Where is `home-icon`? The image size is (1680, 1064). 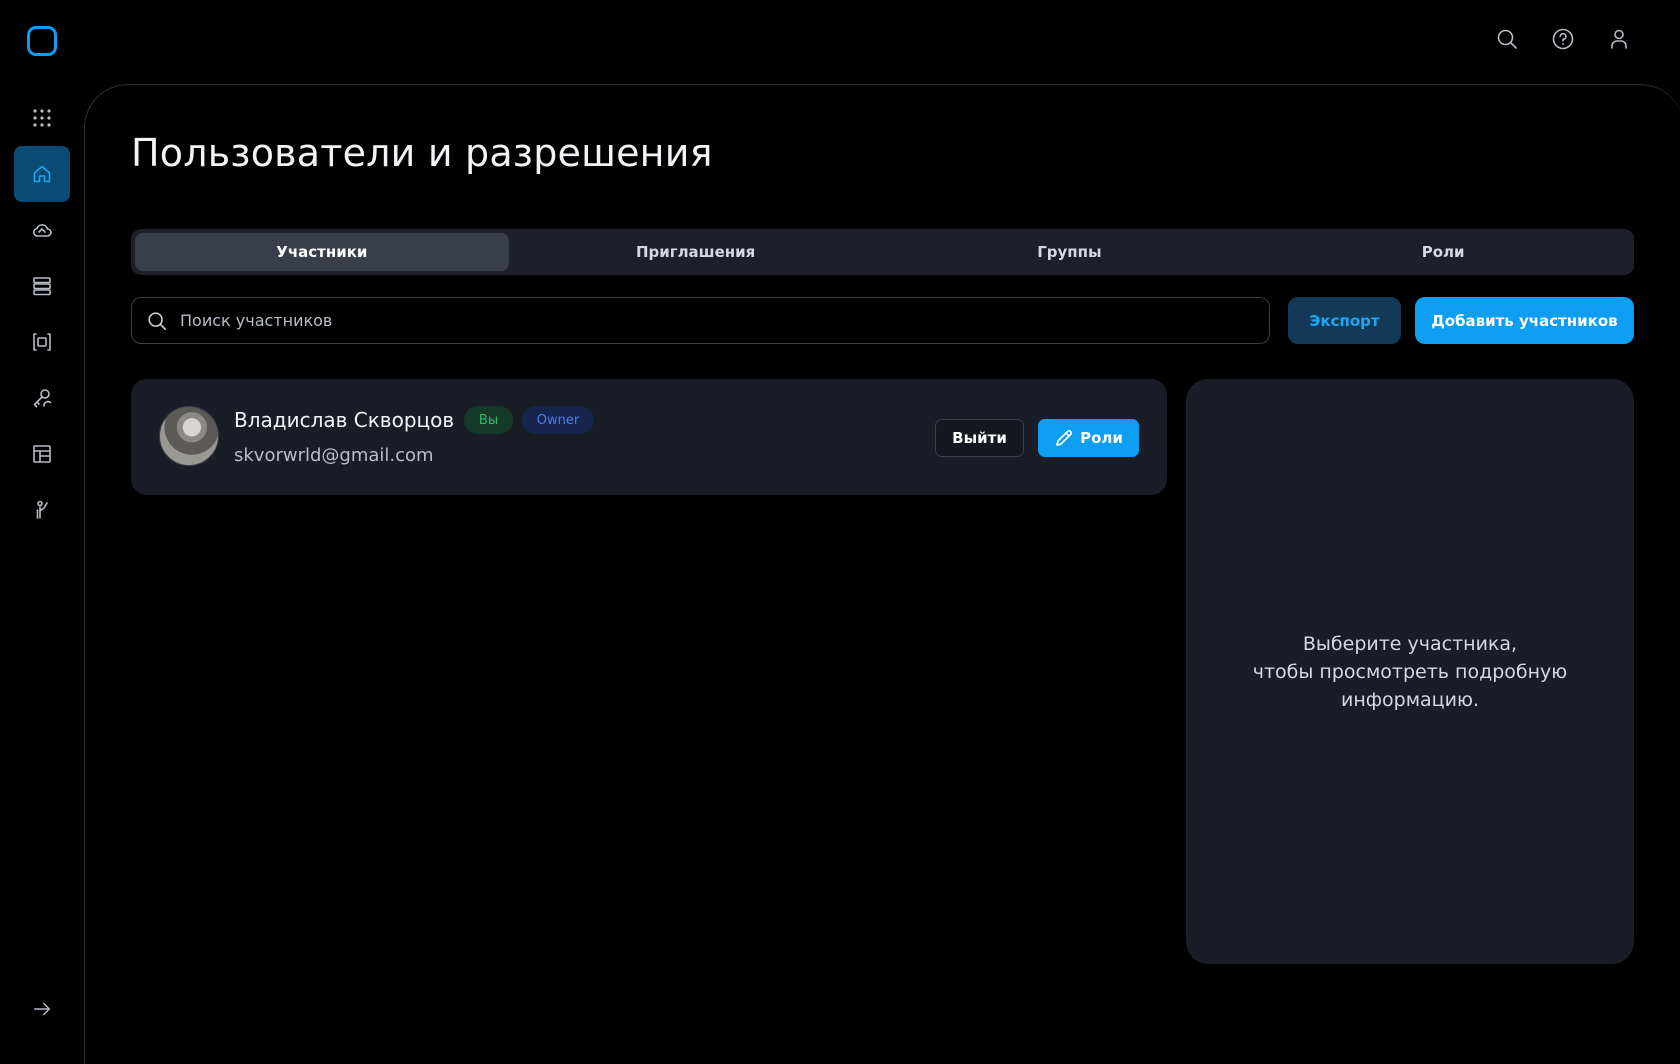
home-icon is located at coordinates (42, 174).